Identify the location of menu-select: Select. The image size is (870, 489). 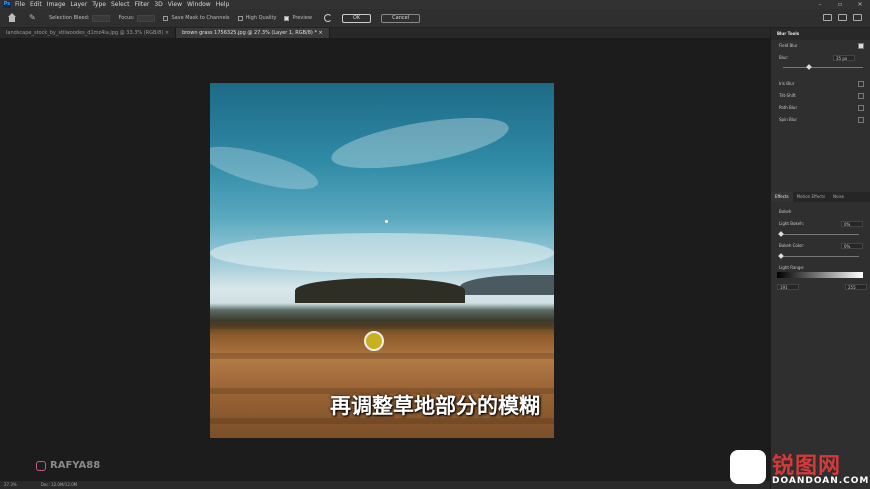
(120, 4).